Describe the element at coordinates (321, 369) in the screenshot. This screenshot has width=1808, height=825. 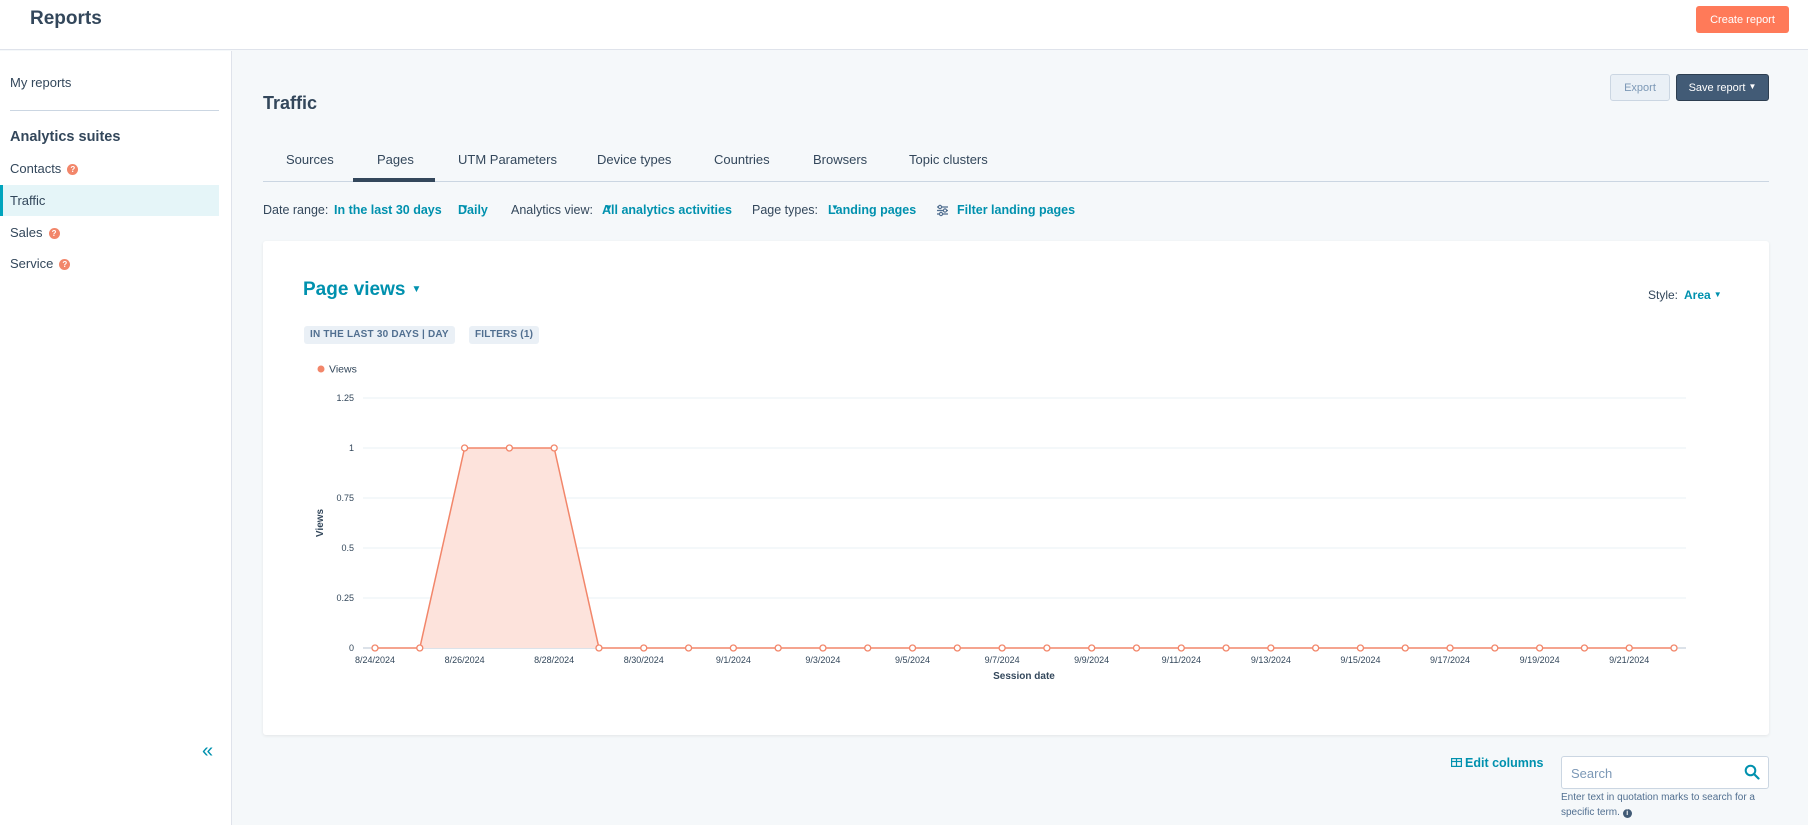
I see `legend-swatch` at that location.